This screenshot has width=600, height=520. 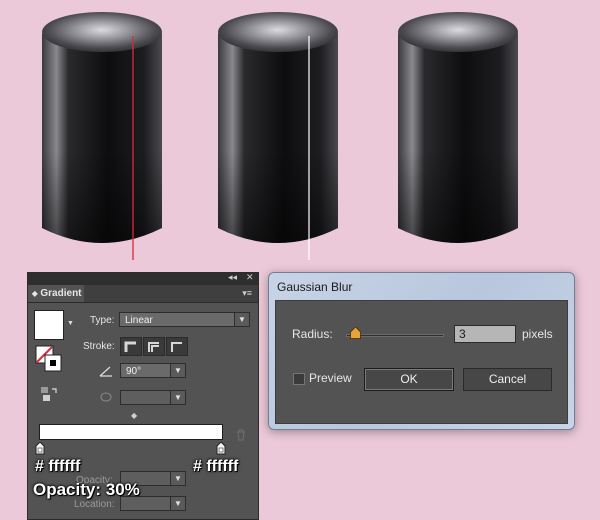 I want to click on dialog-title: Gaussian Blur, so click(x=315, y=287).